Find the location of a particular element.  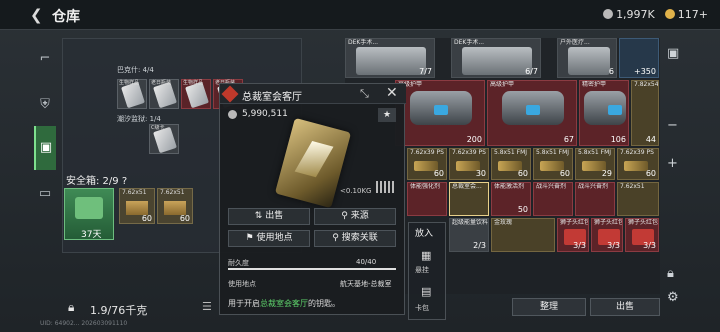

briefcase-icon: ▭ is located at coordinates (45, 194).